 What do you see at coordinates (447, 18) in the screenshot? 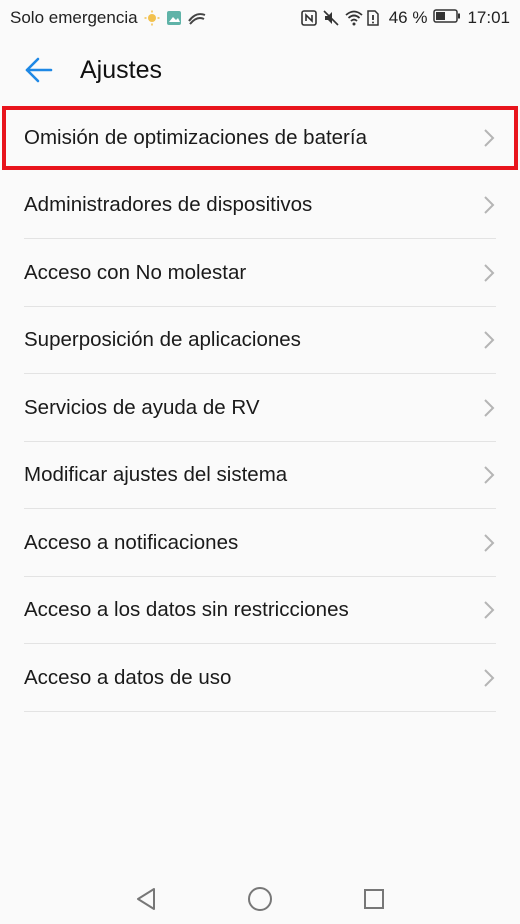
I see `battery-icon` at bounding box center [447, 18].